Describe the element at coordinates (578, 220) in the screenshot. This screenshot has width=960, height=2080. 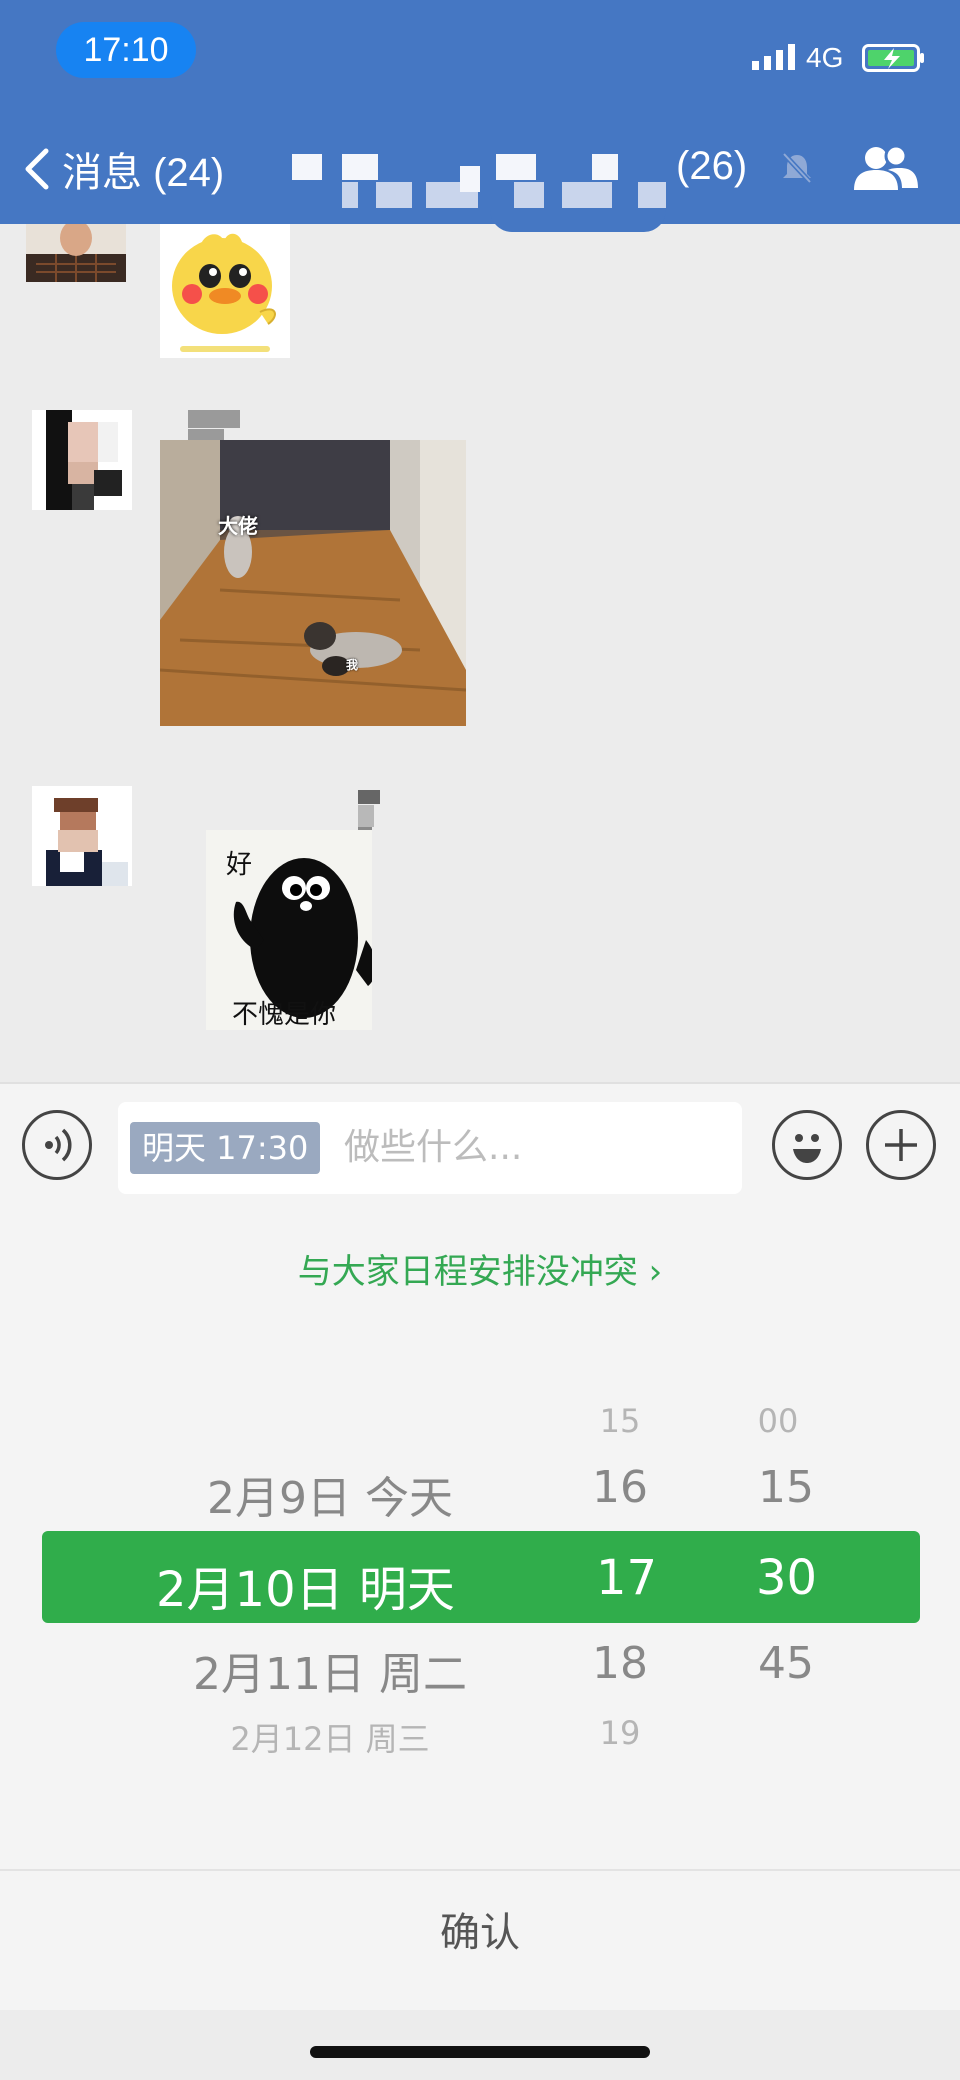
I see `header-tab-bump` at that location.